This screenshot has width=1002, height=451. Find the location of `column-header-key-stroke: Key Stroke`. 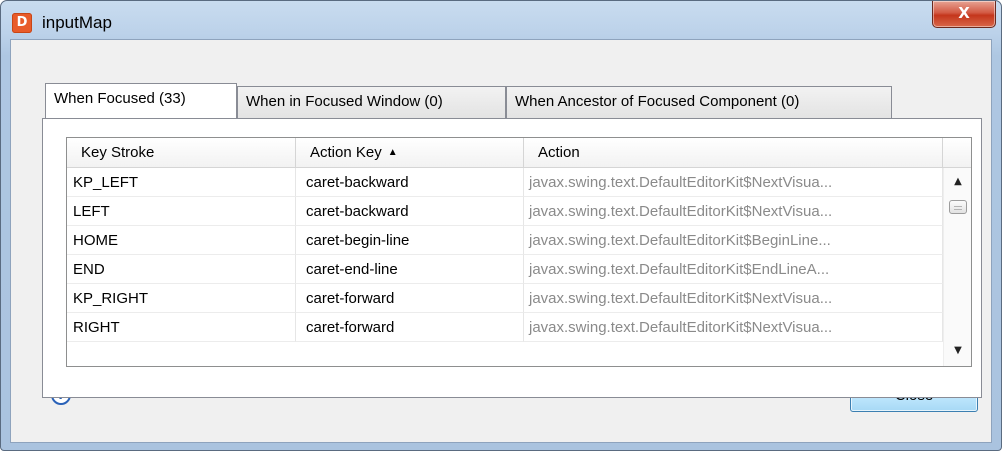

column-header-key-stroke: Key Stroke is located at coordinates (181, 153).